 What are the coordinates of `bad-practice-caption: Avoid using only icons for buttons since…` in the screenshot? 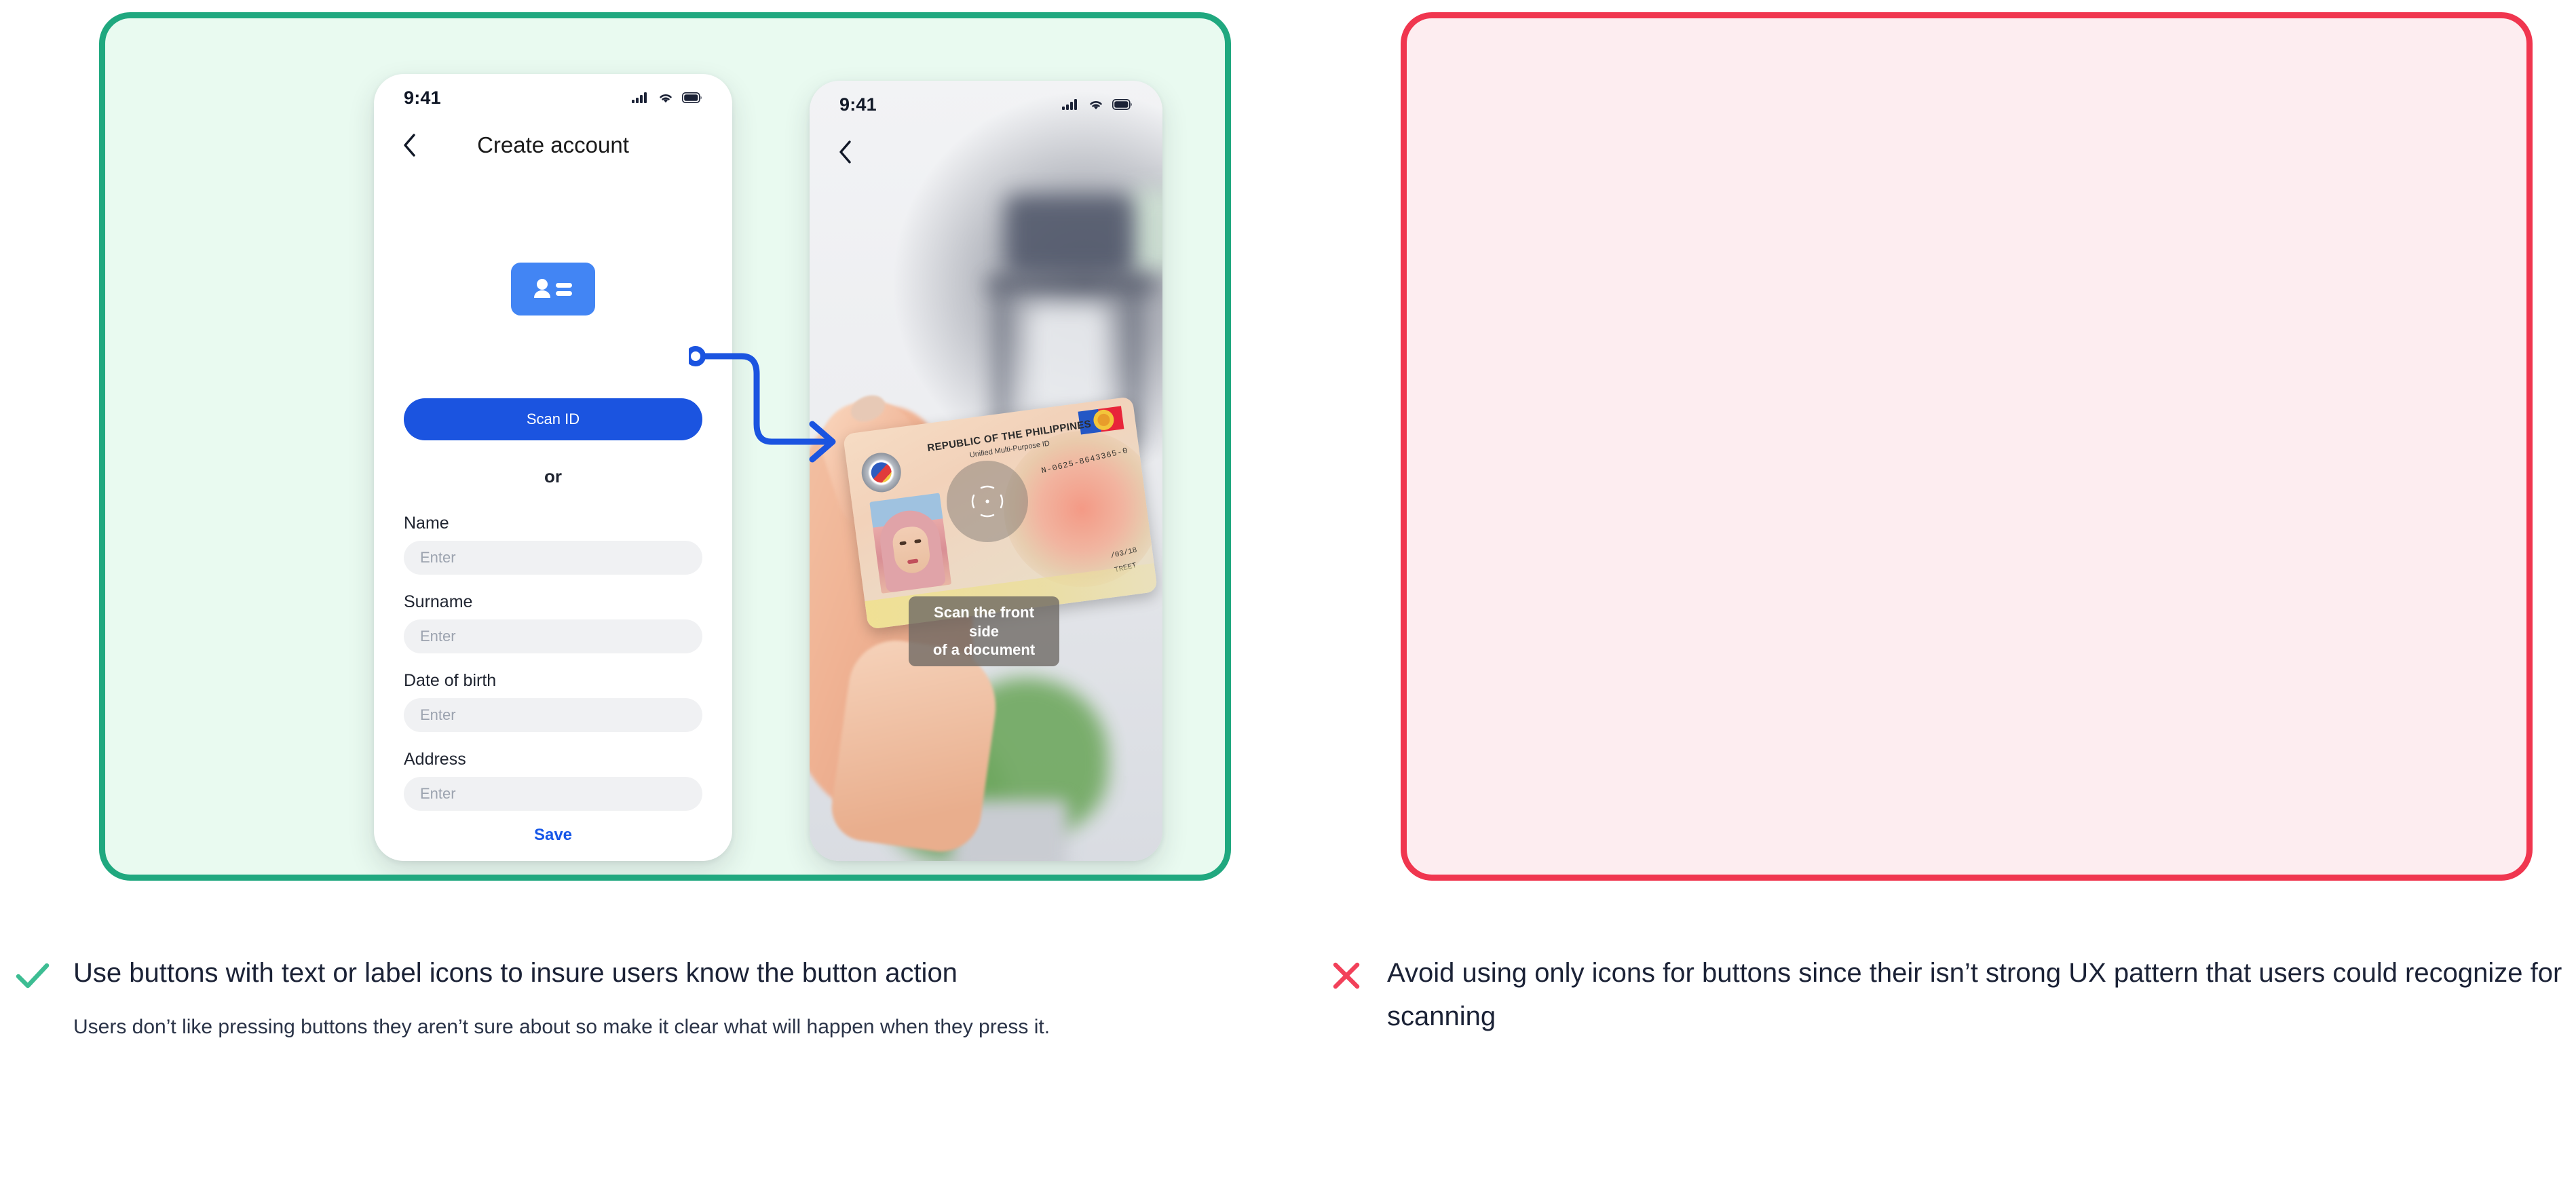 It's located at (1946, 994).